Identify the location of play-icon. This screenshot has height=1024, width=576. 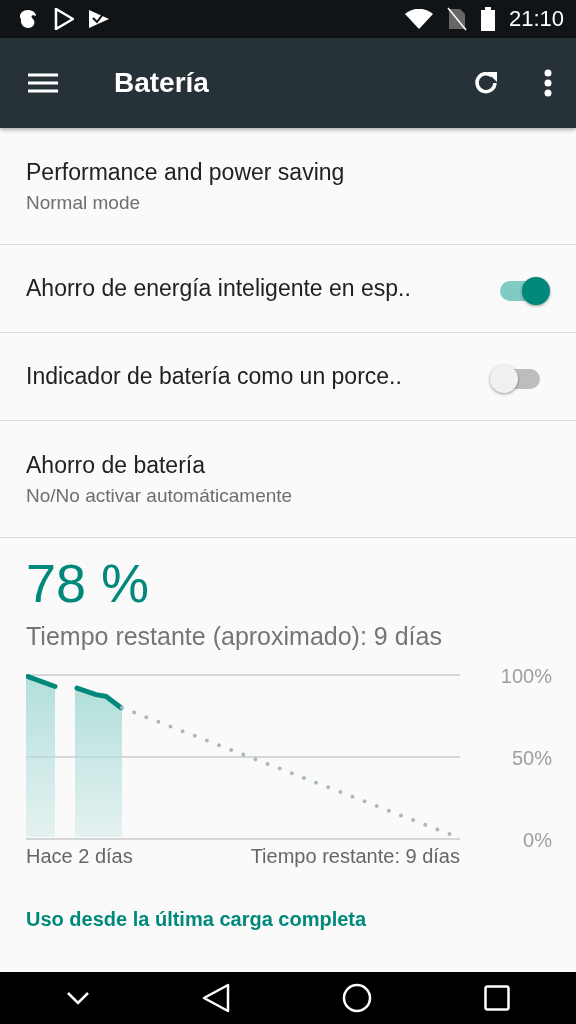
(64, 19).